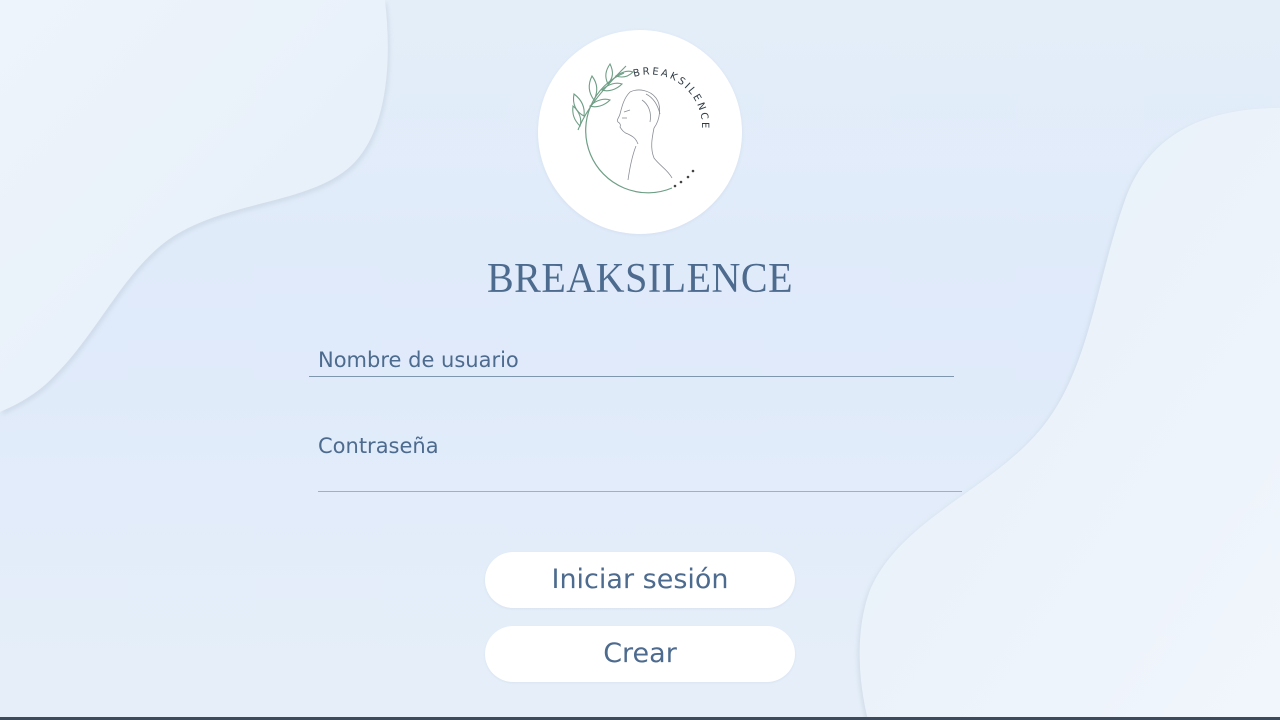  I want to click on svg-text: BREAKSILENCE, so click(671, 98).